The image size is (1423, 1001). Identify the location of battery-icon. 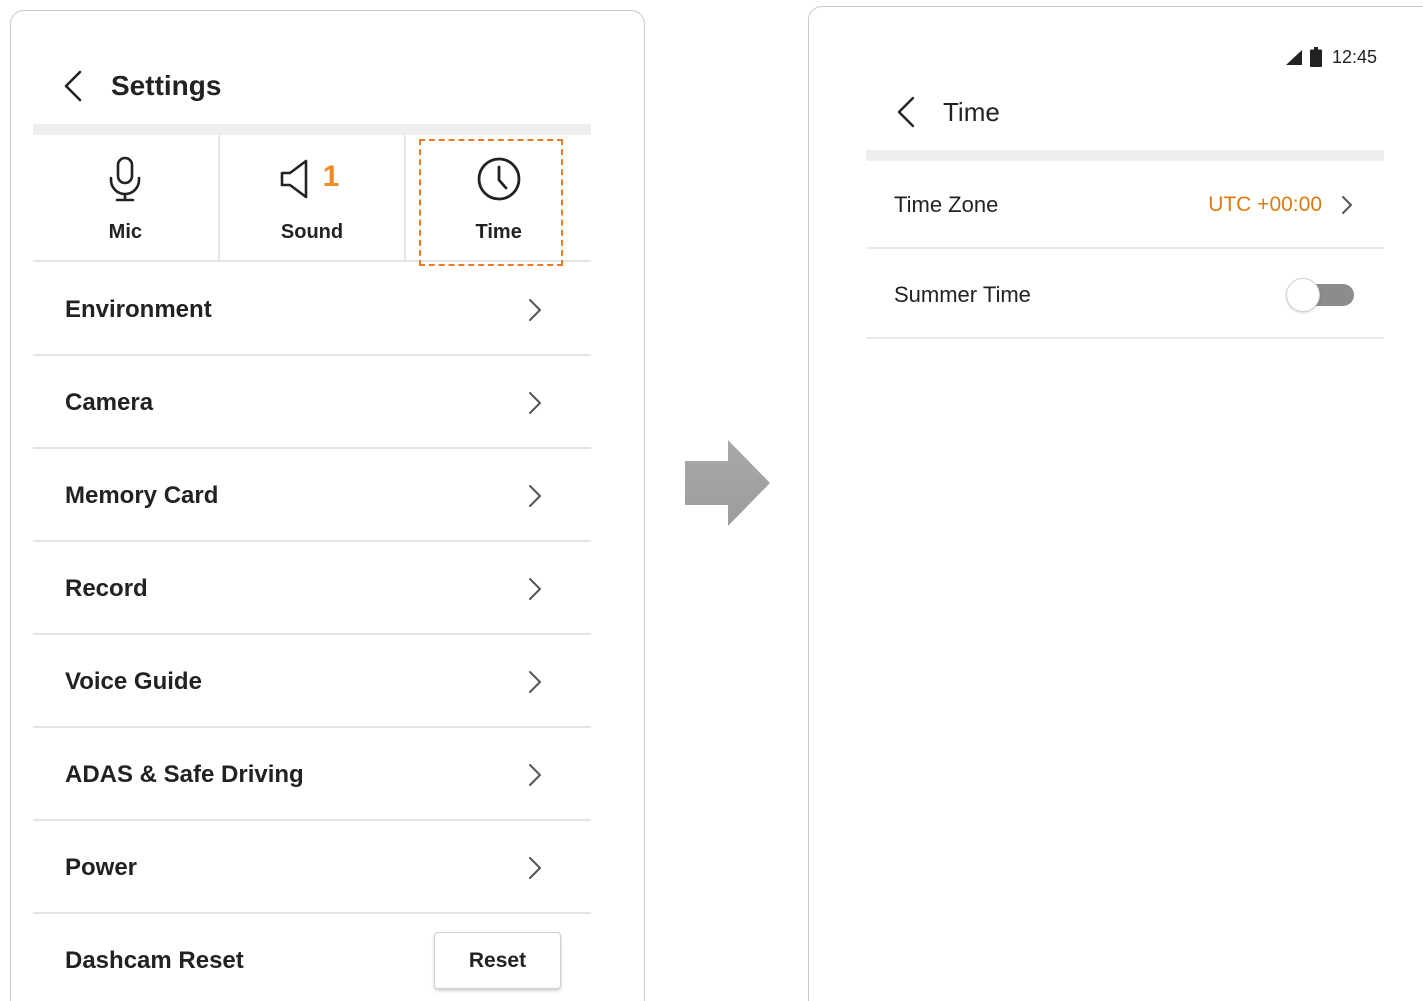
(1315, 57).